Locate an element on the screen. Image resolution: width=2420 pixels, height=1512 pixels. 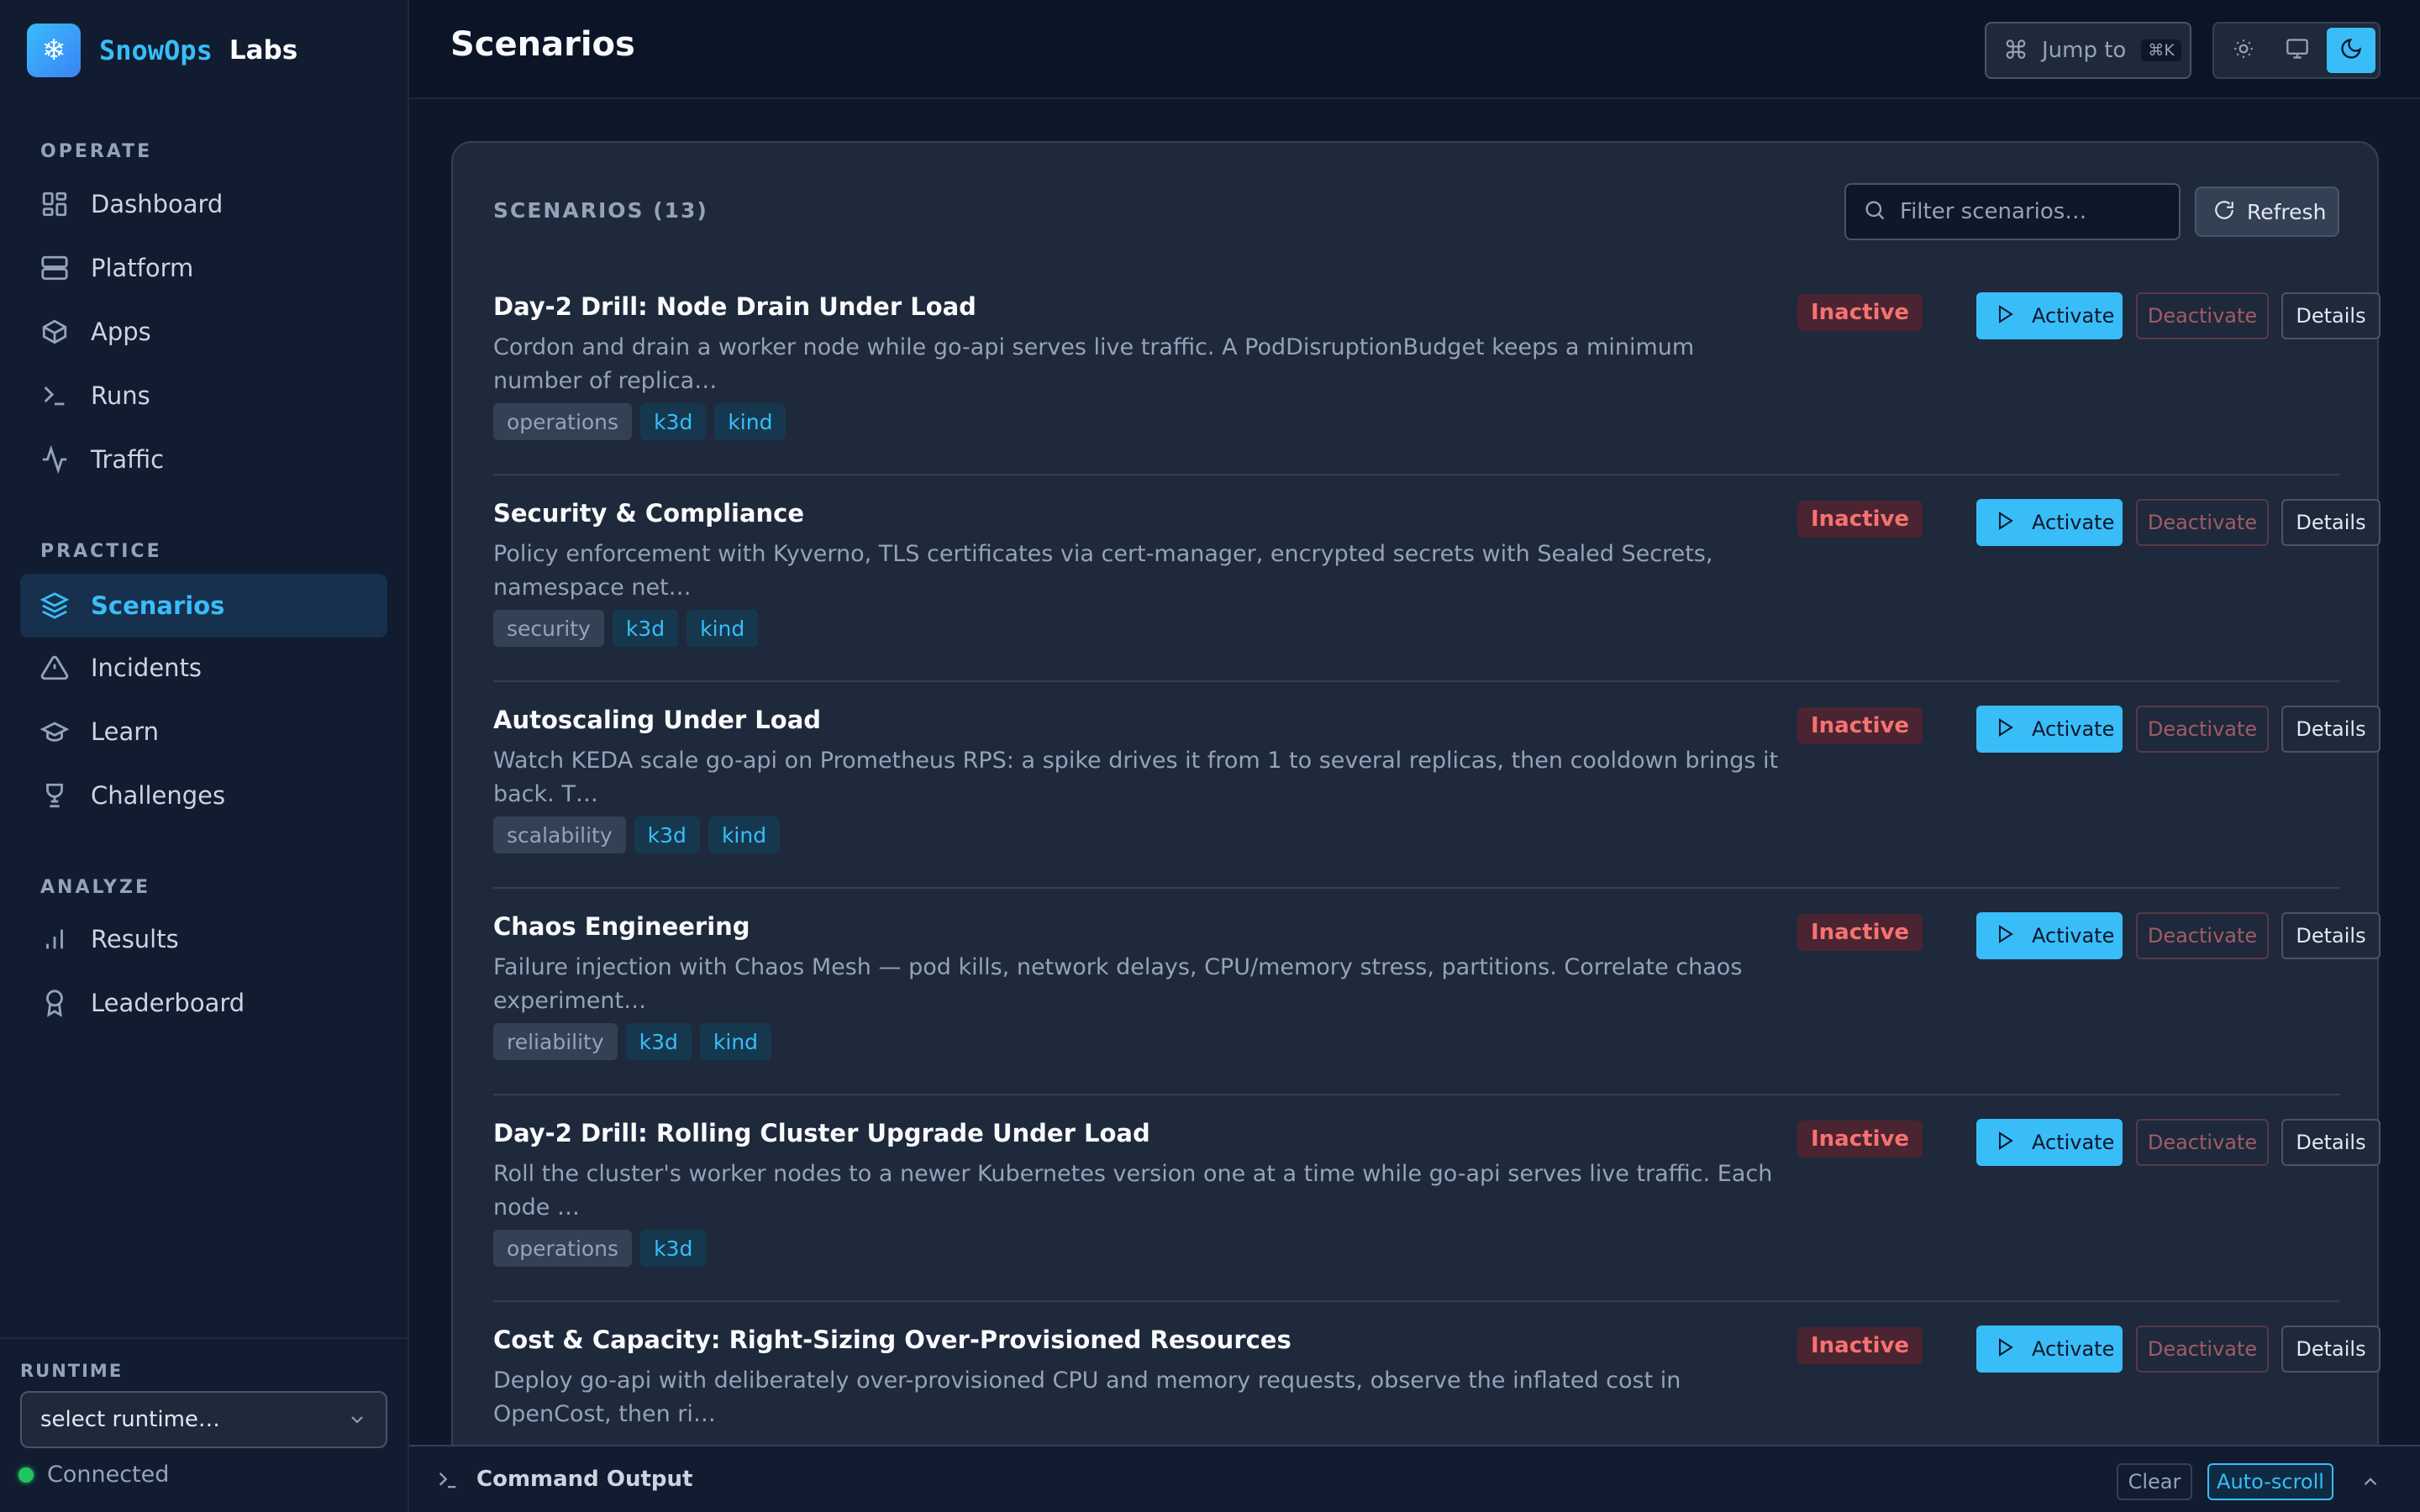
sidebar-item-label: Results is located at coordinates (135, 939).